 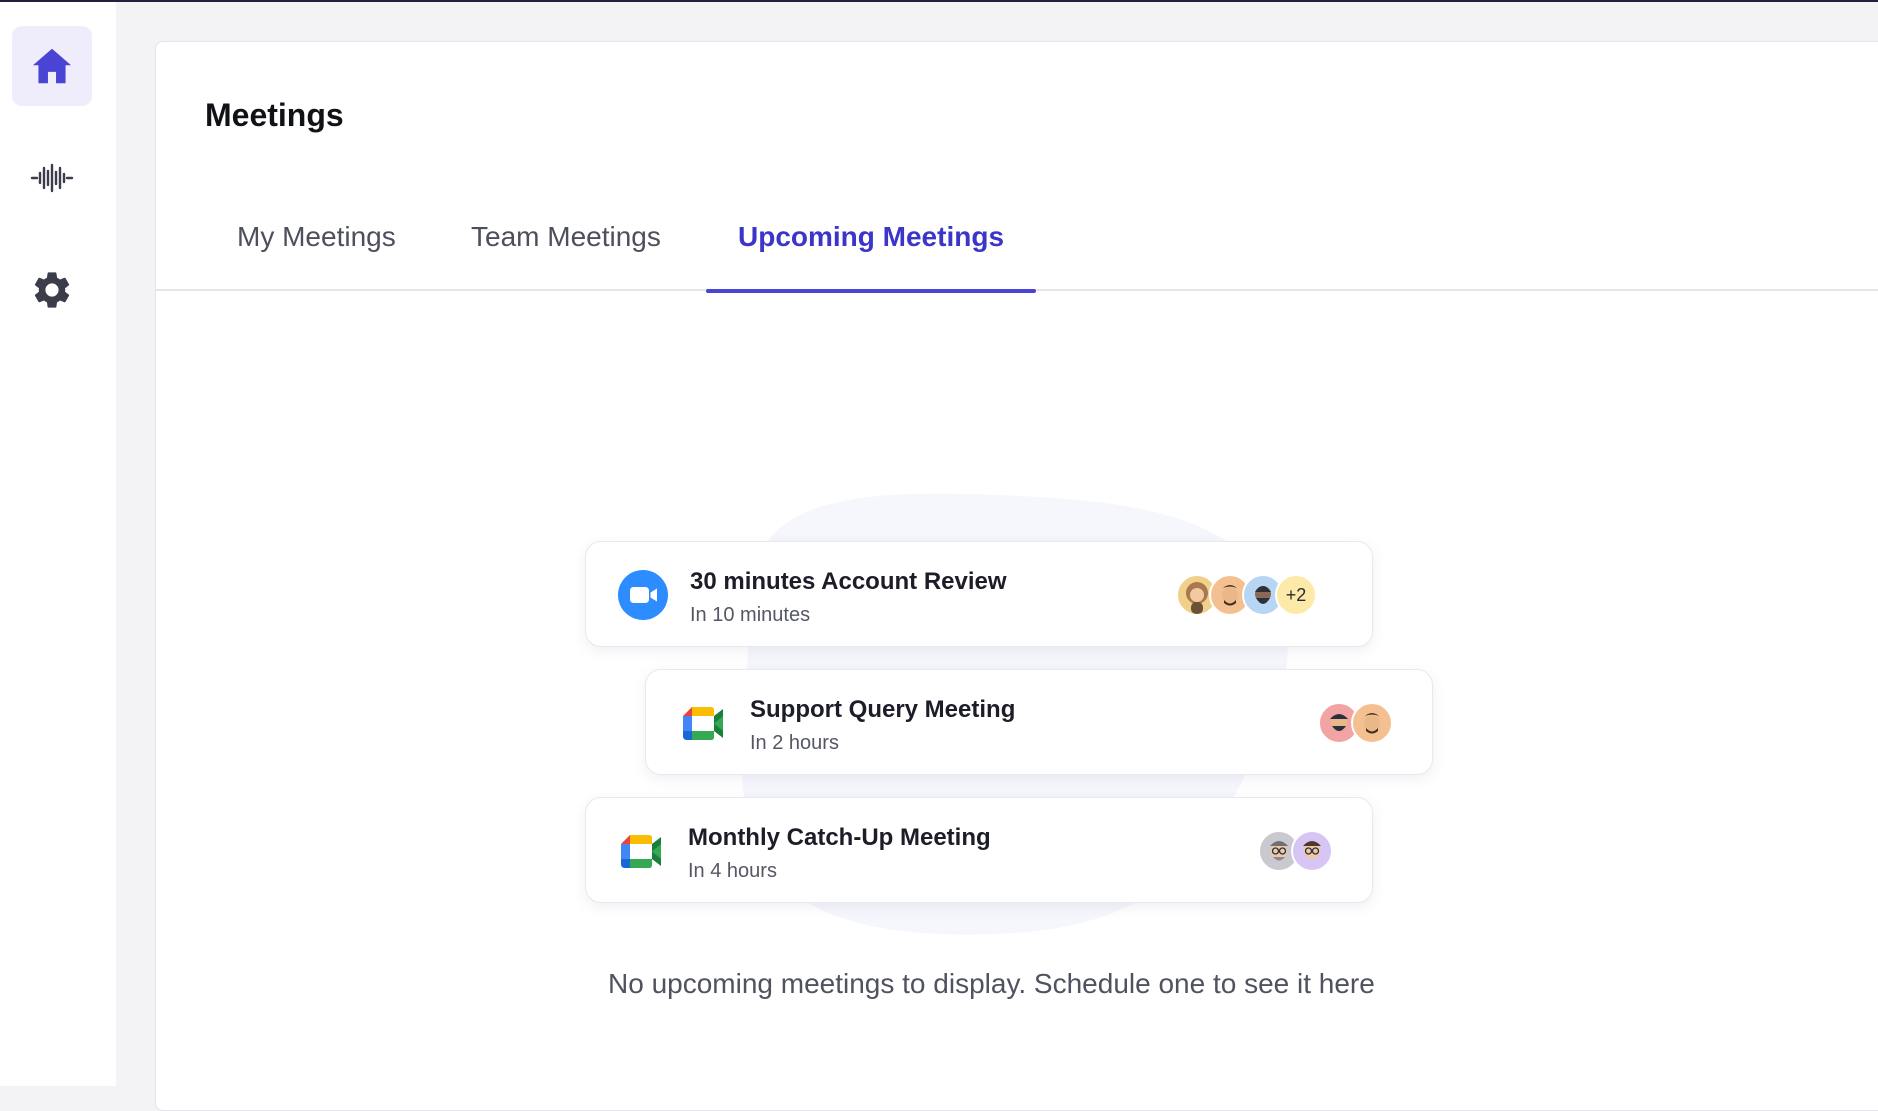 I want to click on top-border, so click(x=939, y=1).